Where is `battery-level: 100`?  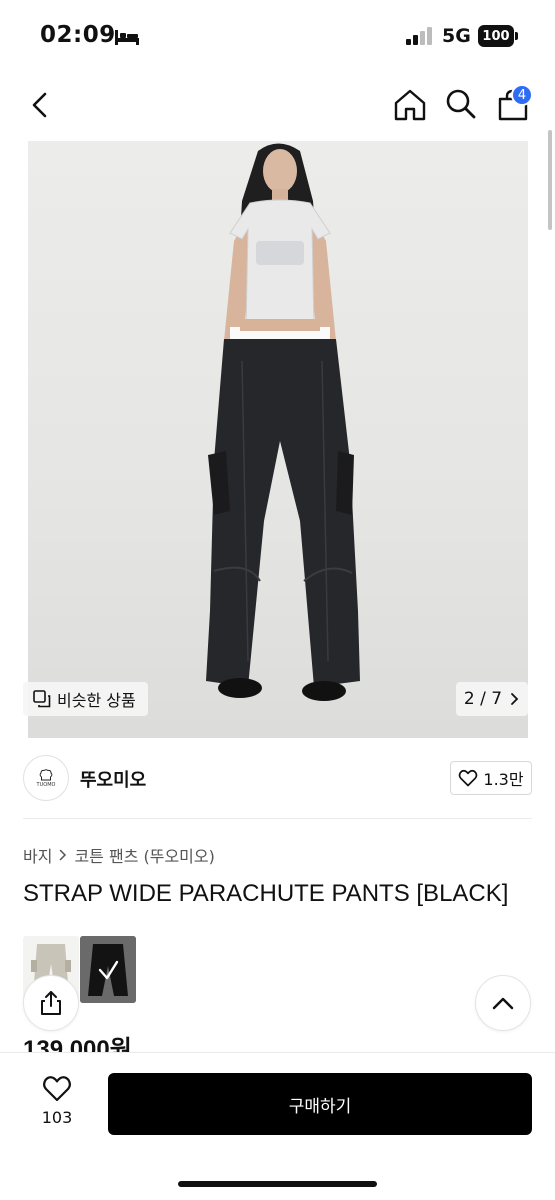
battery-level: 100 is located at coordinates (496, 36).